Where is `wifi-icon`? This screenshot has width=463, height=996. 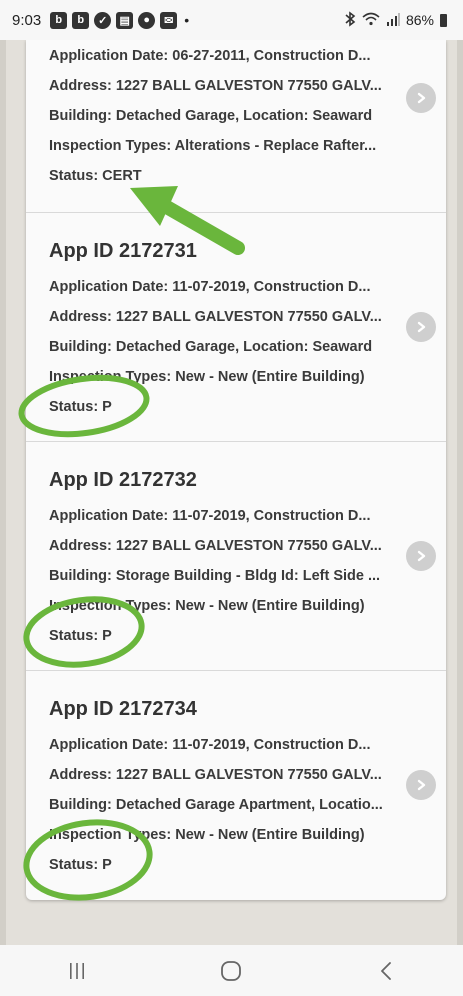 wifi-icon is located at coordinates (371, 20).